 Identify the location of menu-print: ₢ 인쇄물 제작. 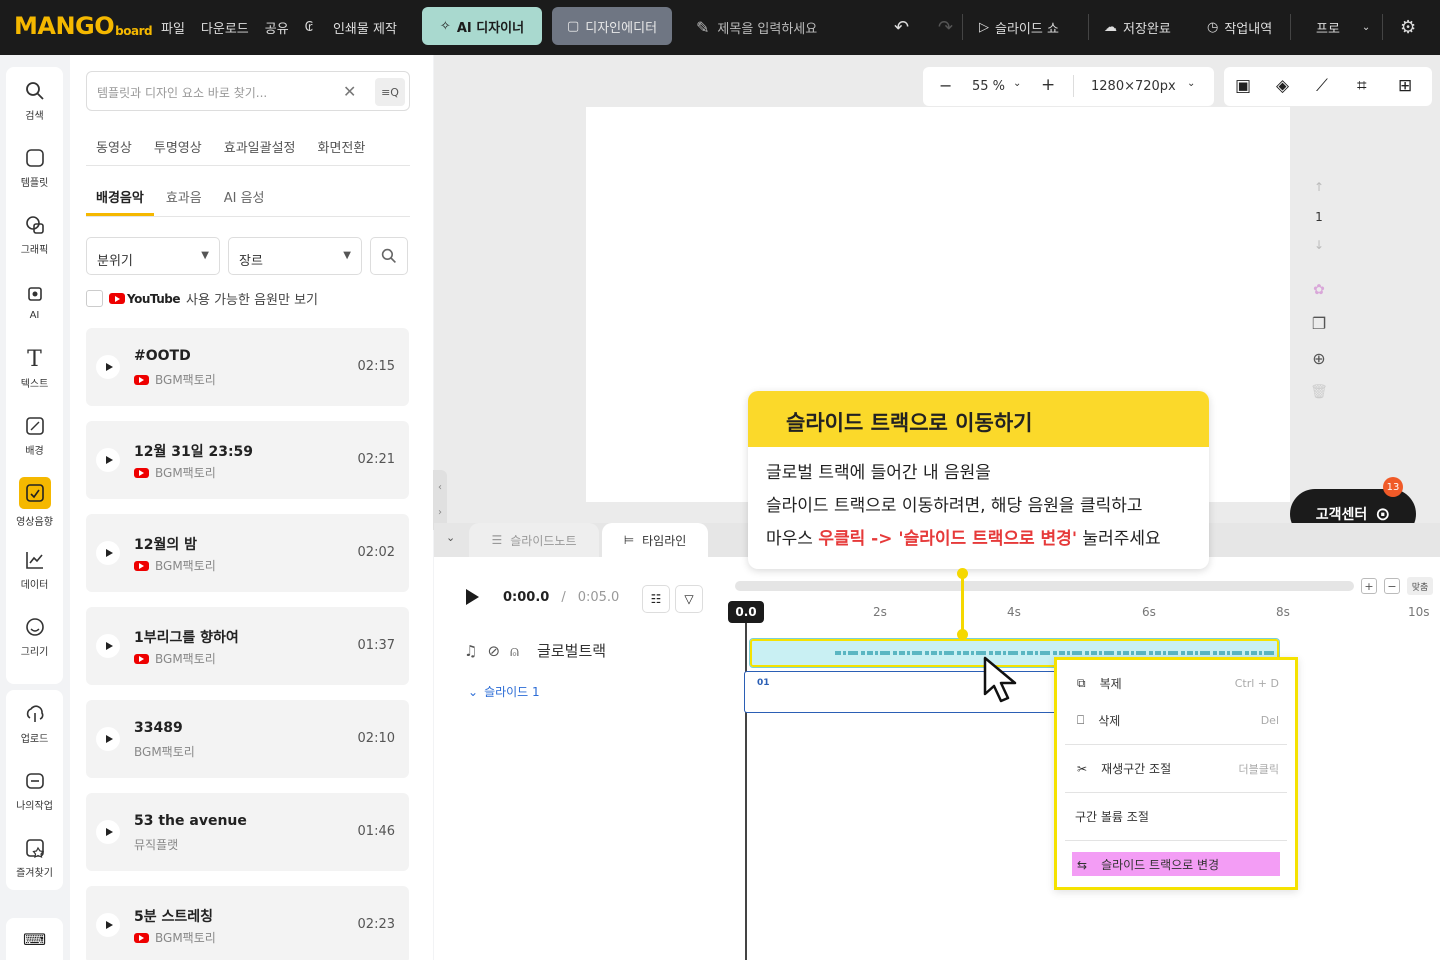
(359, 27).